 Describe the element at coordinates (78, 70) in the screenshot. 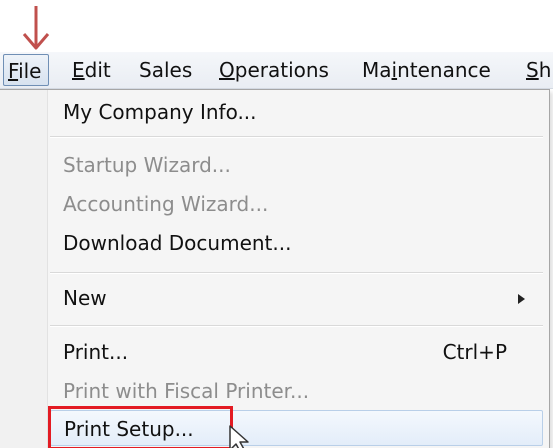

I see `menu-edit-mnemonic: E` at that location.